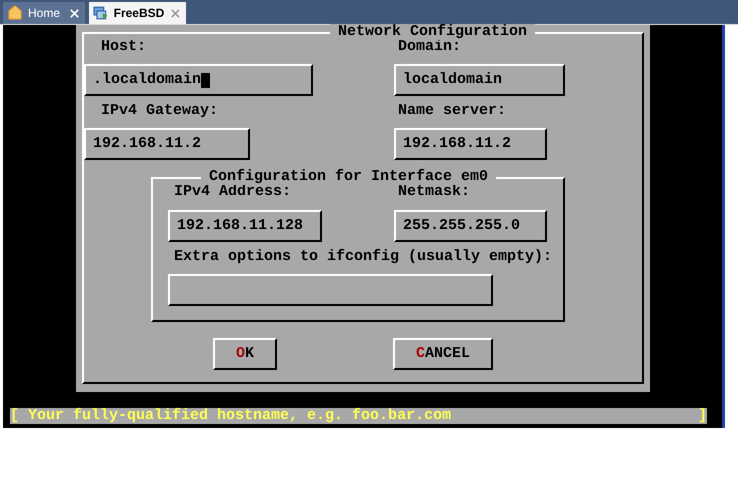 Image resolution: width=738 pixels, height=480 pixels. I want to click on dialog-button: CANCEL, so click(443, 354).